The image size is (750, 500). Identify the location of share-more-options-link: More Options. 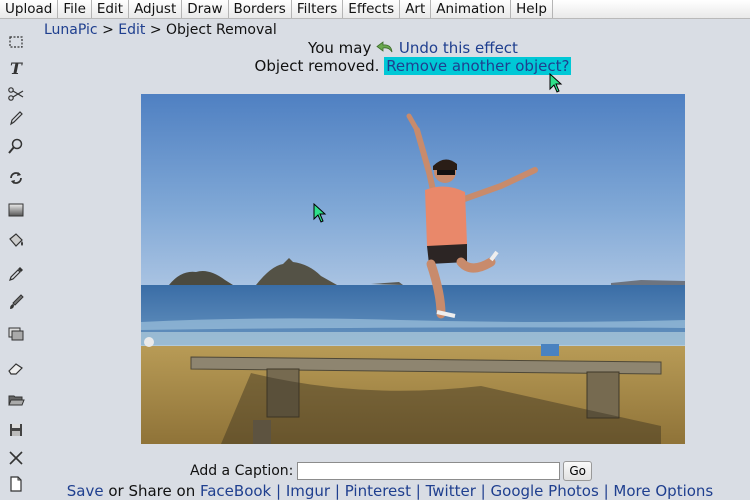
(663, 491).